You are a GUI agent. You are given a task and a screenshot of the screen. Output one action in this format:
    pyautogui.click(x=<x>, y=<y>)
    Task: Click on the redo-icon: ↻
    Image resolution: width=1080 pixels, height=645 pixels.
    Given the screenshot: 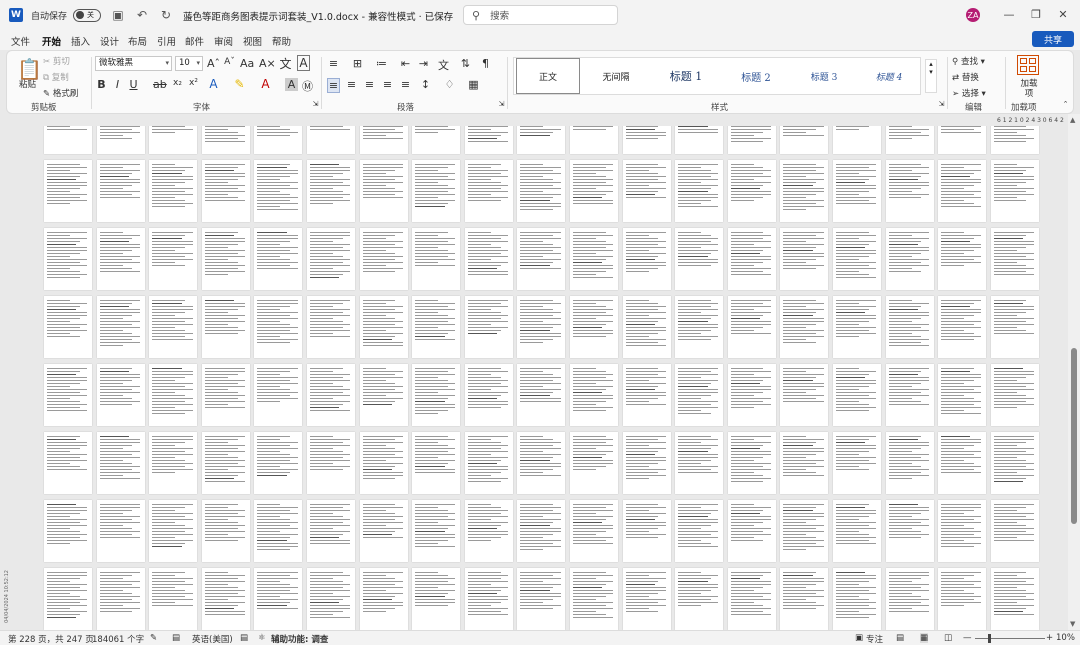 What is the action you would take?
    pyautogui.click(x=166, y=15)
    